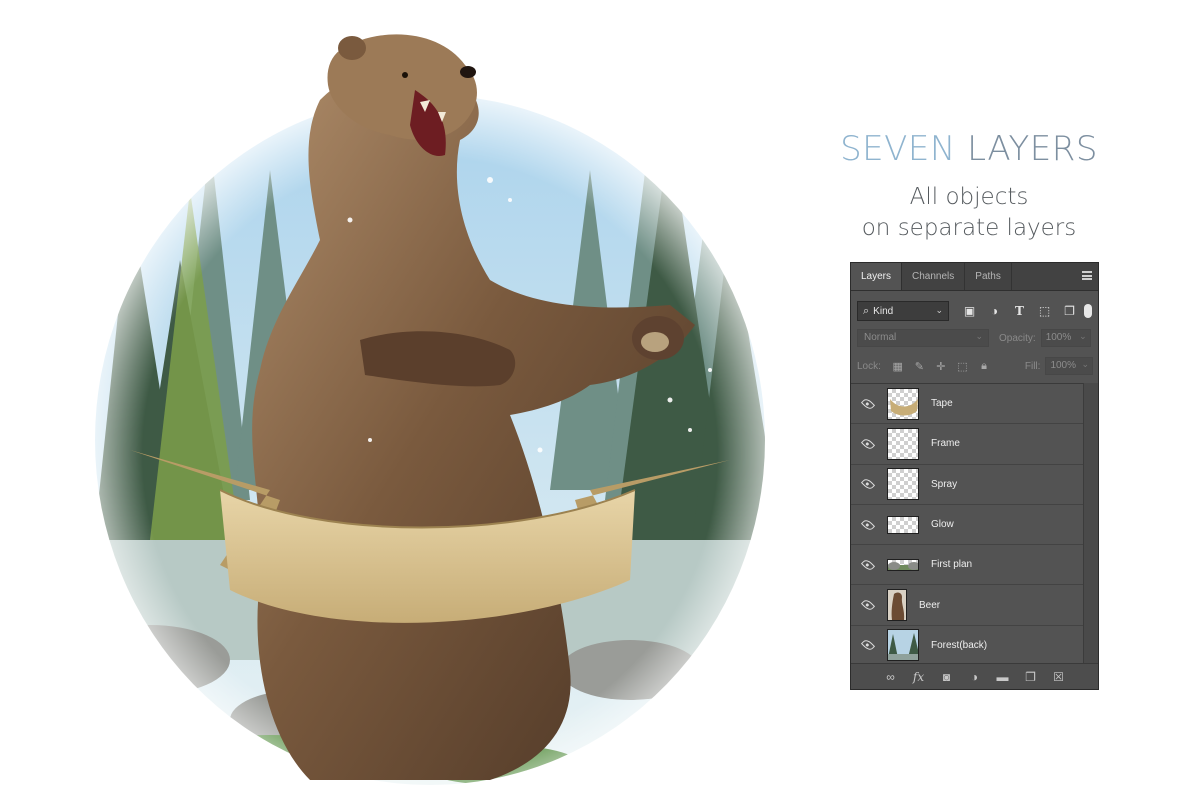 The image size is (1200, 800). Describe the element at coordinates (1058, 337) in the screenshot. I see `opacity-value: 100%` at that location.